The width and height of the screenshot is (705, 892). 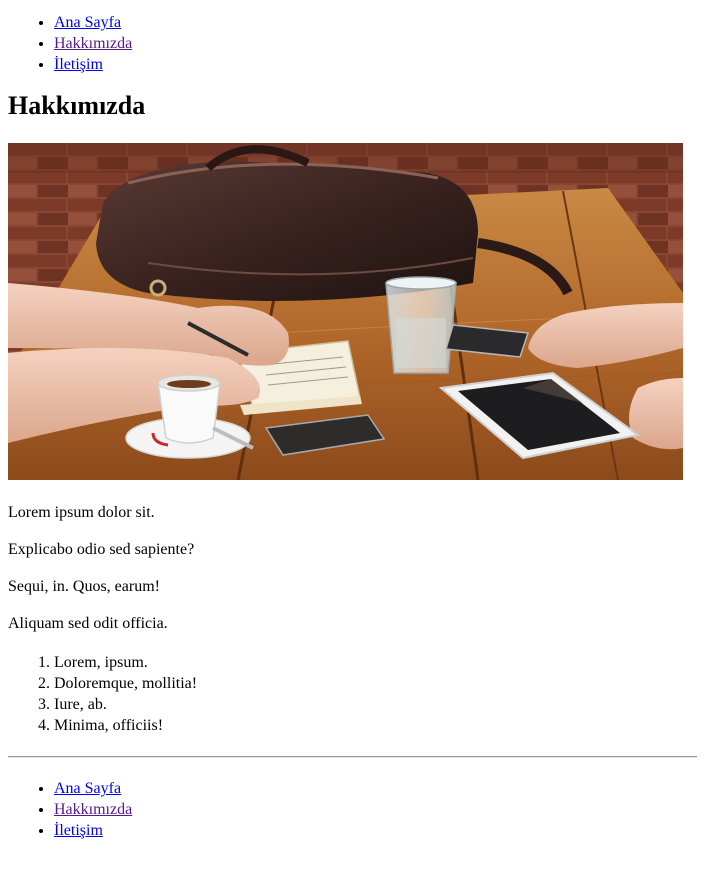 I want to click on nav-item-home: Ana Sayfa, so click(x=375, y=22).